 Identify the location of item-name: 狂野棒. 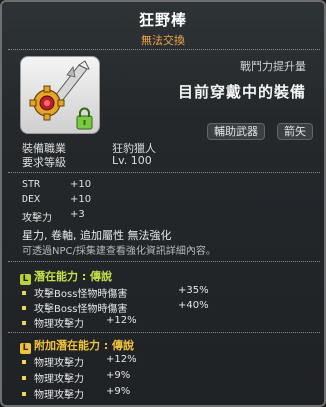
(162, 20).